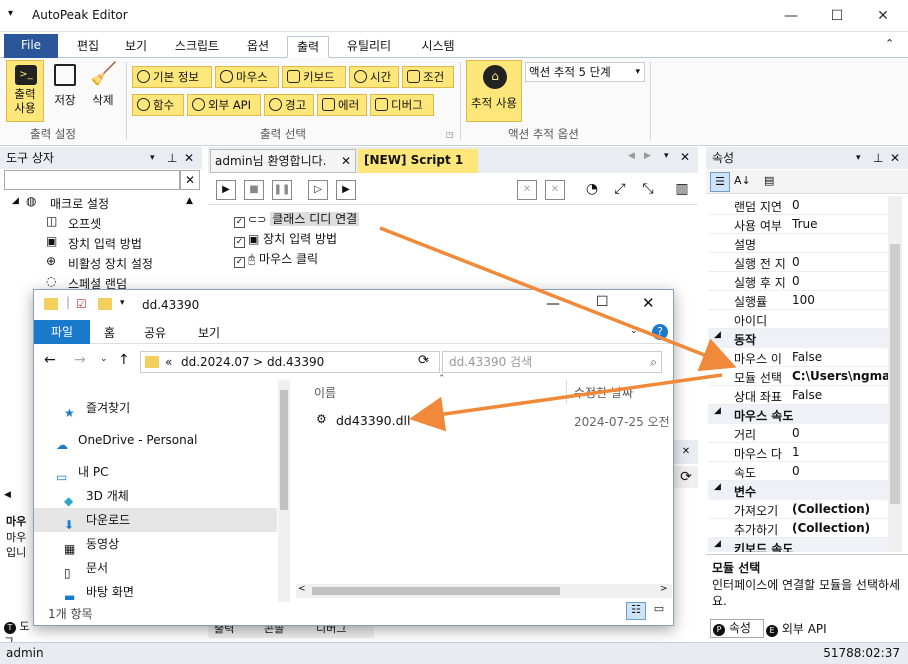 This screenshot has width=908, height=664. I want to click on annotation-arrows, so click(558, 329).